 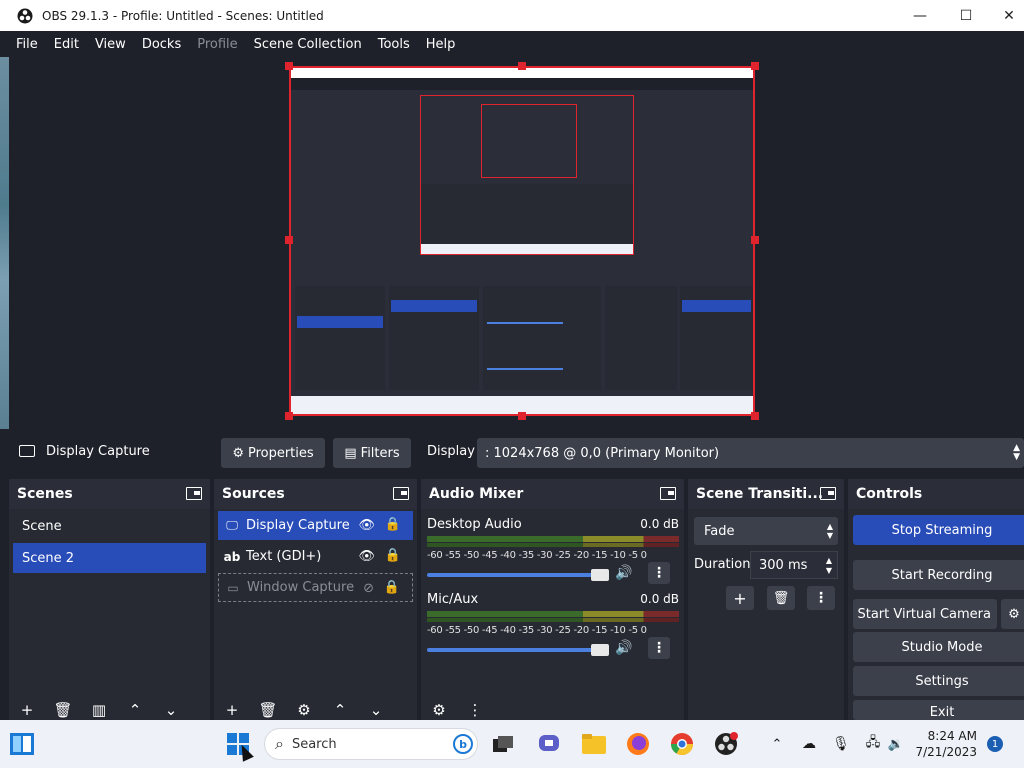 I want to click on scene-item: Scene 2, so click(x=109, y=558).